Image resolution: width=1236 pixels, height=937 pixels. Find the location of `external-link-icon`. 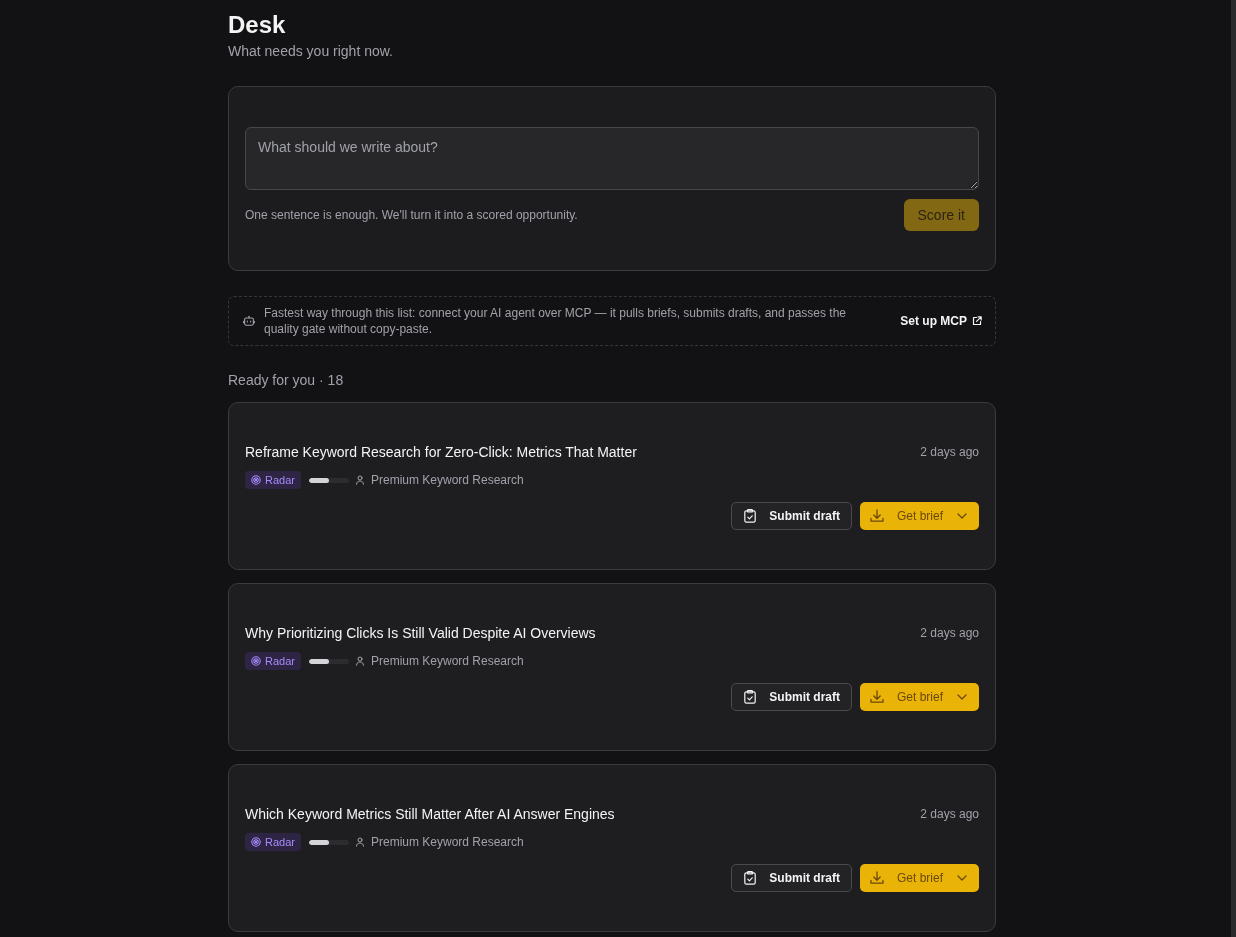

external-link-icon is located at coordinates (977, 321).